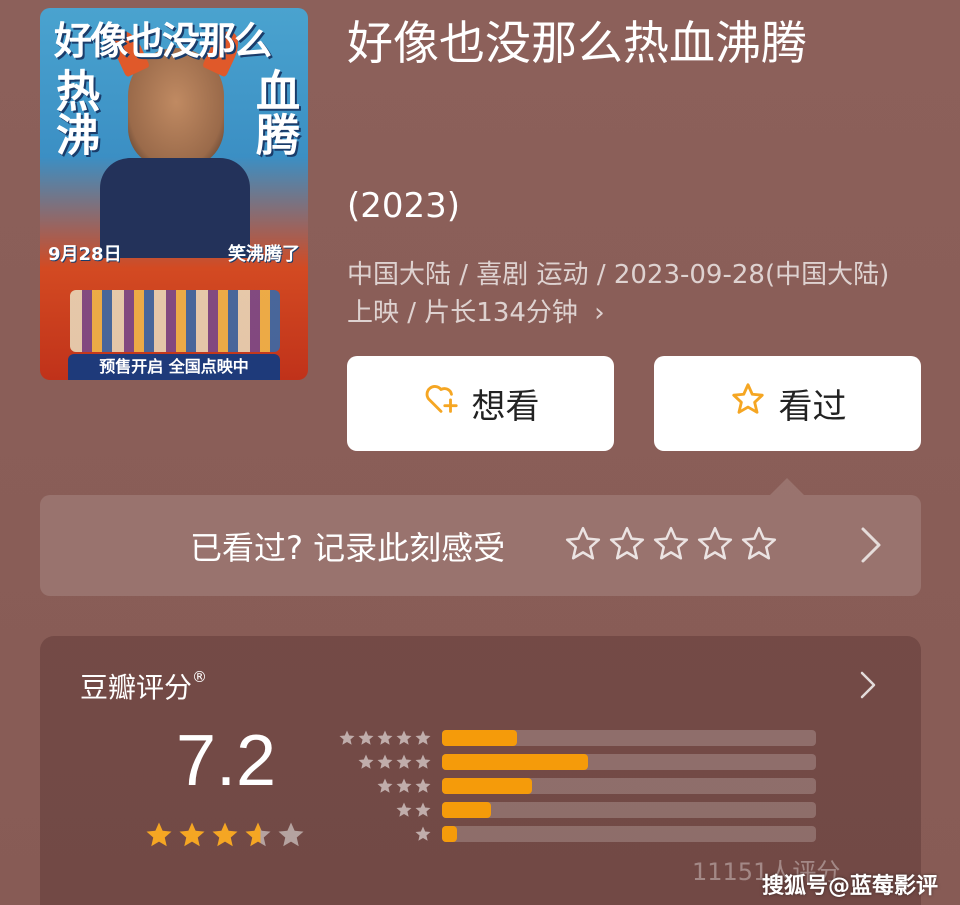 The image size is (960, 905). Describe the element at coordinates (441, 403) in the screenshot. I see `heart-plus-icon` at that location.